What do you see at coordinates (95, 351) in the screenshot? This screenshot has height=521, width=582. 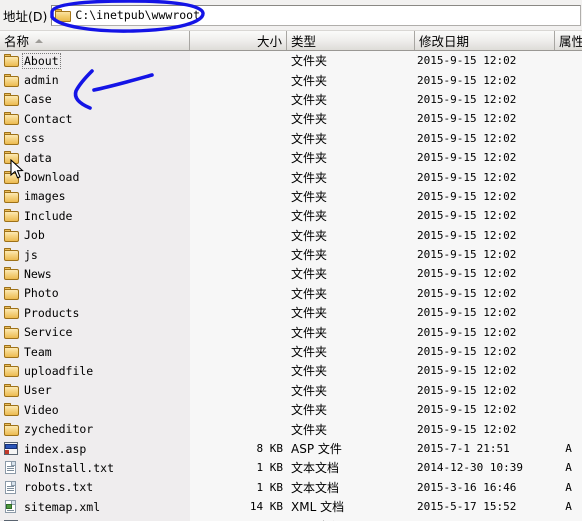 I see `file-name-cell: Team` at bounding box center [95, 351].